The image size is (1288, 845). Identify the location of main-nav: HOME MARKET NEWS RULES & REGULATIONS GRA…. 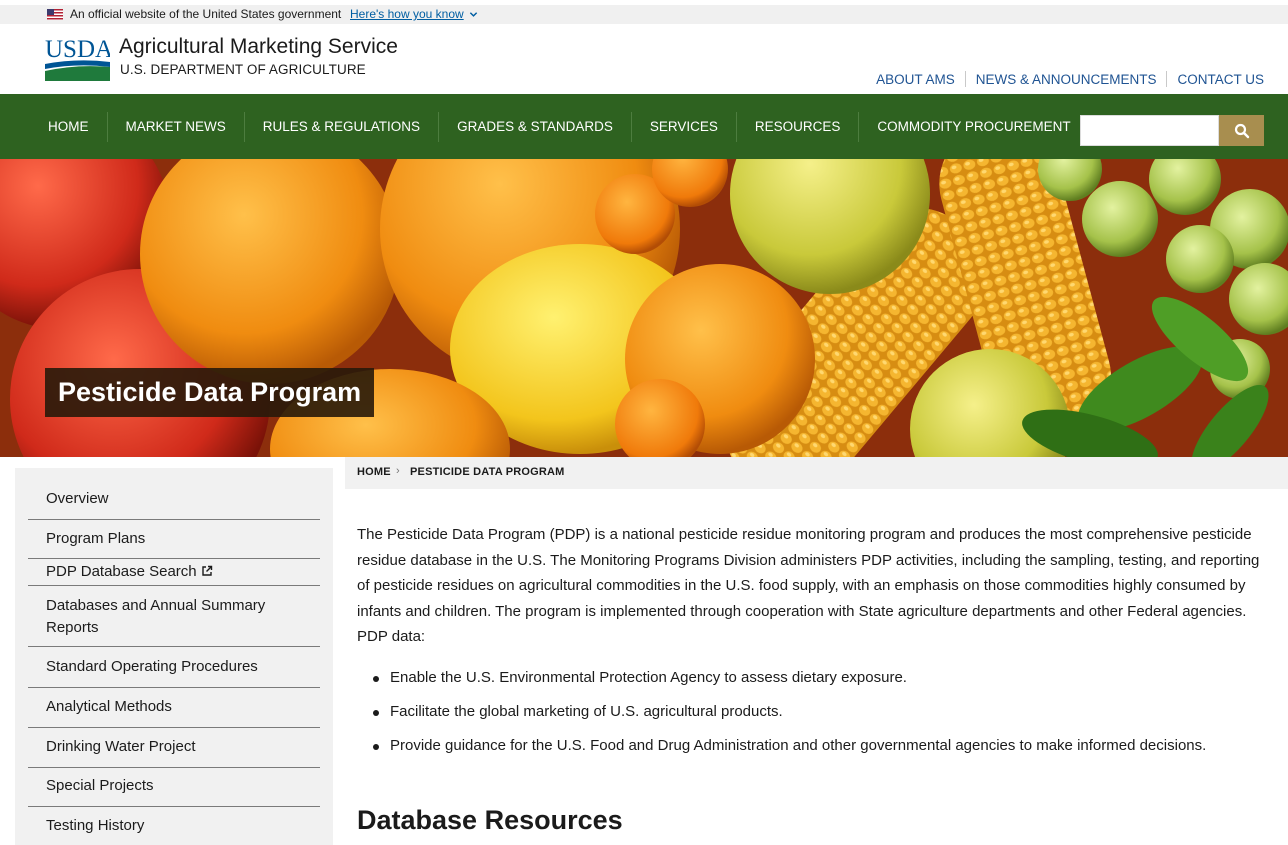
(644, 126).